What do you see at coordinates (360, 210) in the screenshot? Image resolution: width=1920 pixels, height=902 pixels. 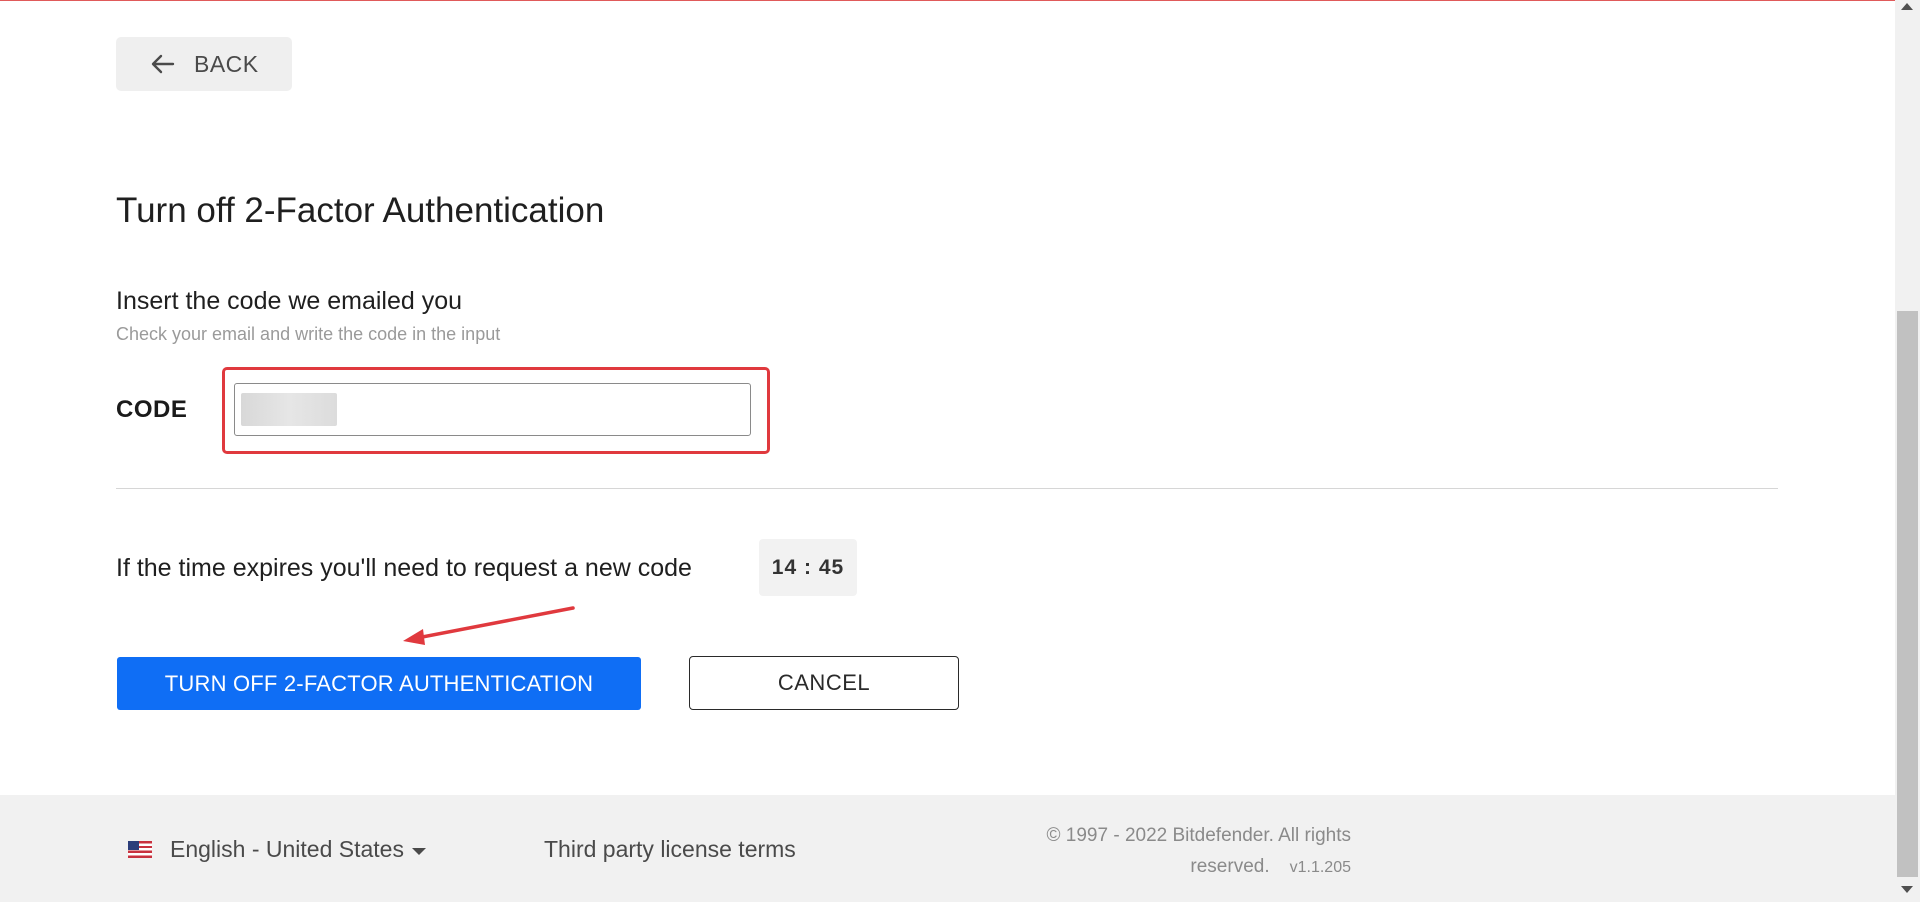 I see `page-title: Turn off 2-Factor Authentication` at bounding box center [360, 210].